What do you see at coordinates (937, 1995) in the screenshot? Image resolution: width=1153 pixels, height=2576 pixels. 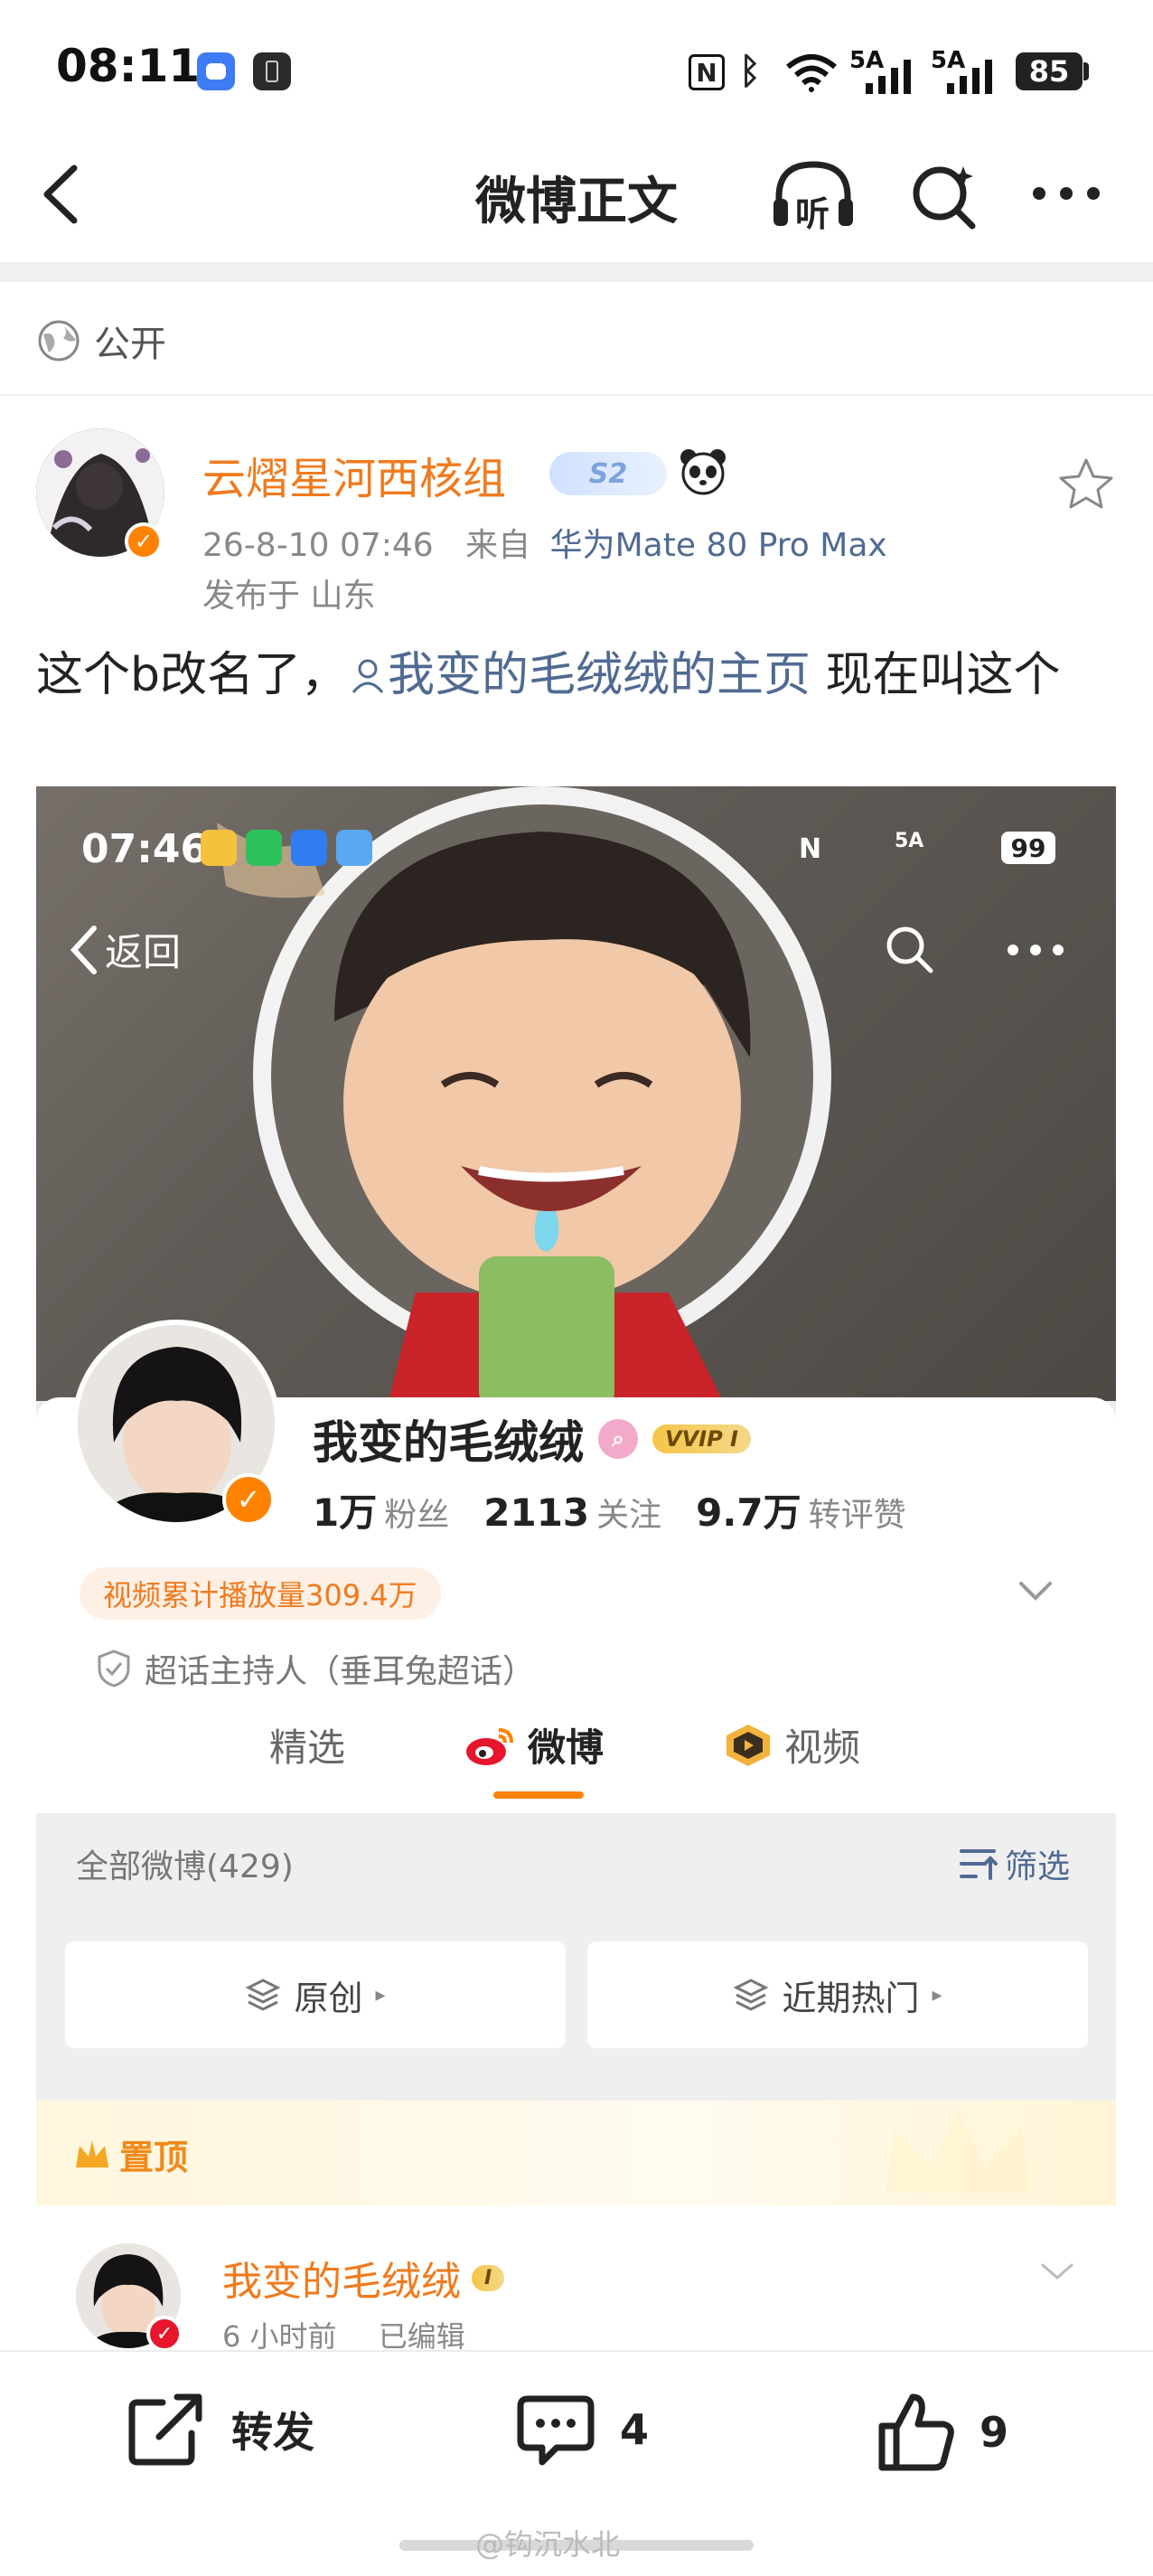 I see `chip-caret-icon-2: ▸` at bounding box center [937, 1995].